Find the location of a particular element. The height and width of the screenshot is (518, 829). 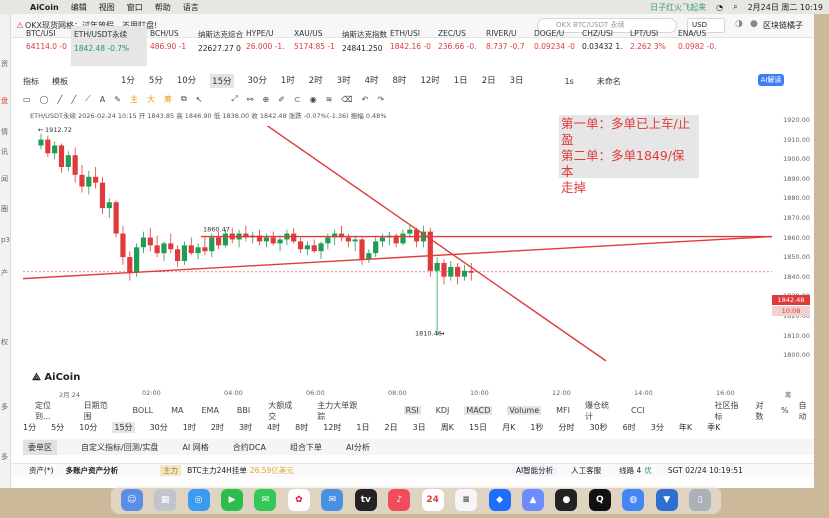

ticker-item: HYPE/U 26.000 -1. is located at coordinates (267, 46).